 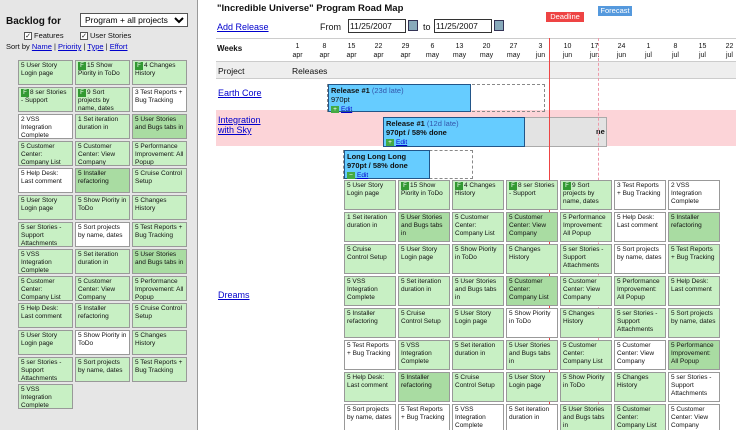 I want to click on sort-type-link: Type, so click(x=95, y=46).